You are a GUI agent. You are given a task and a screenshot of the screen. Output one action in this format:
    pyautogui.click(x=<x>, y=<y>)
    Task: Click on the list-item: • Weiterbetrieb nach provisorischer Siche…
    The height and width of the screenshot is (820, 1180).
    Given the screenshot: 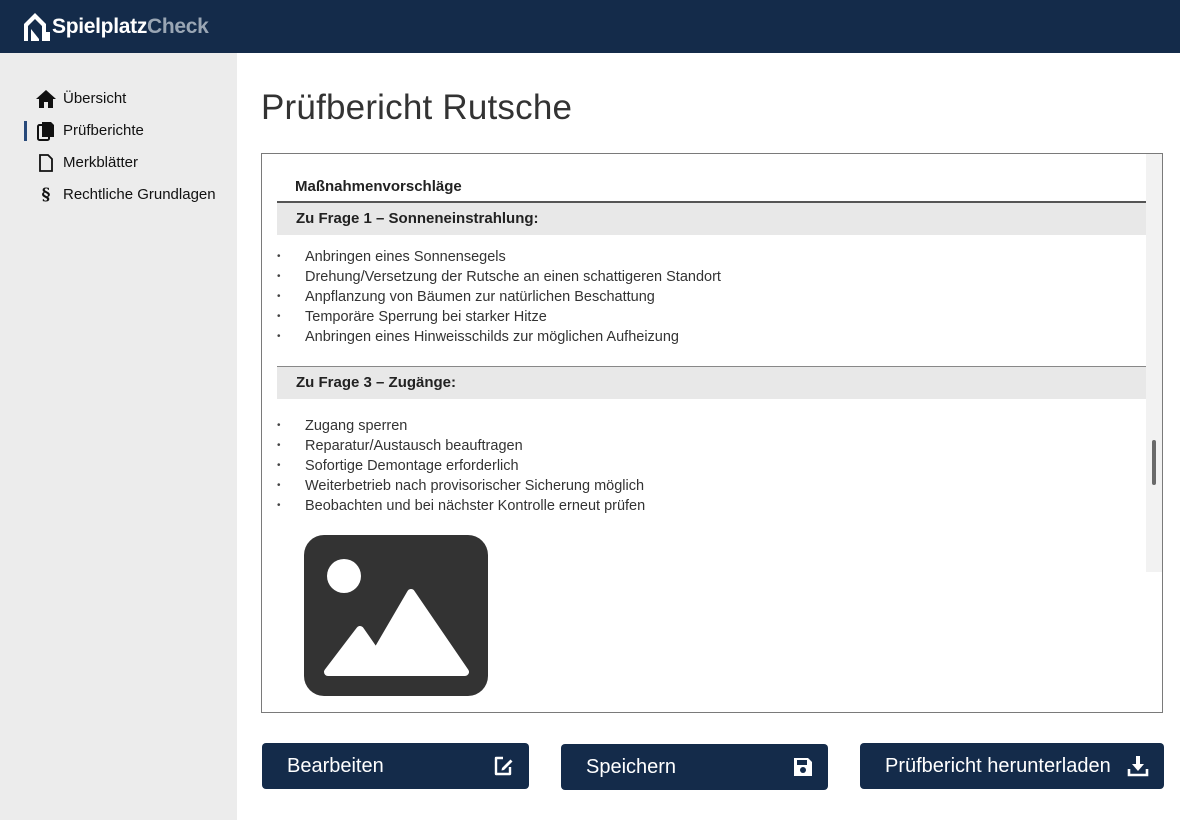 What is the action you would take?
    pyautogui.click(x=461, y=486)
    